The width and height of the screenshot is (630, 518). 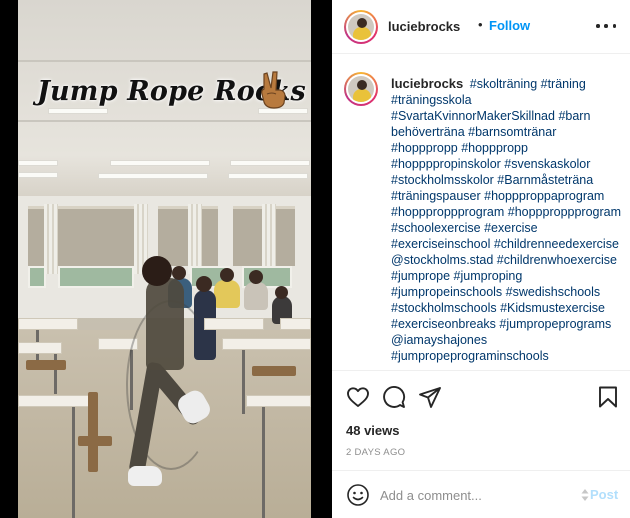 What do you see at coordinates (375, 452) in the screenshot?
I see `post-timestamp: 2 days ago` at bounding box center [375, 452].